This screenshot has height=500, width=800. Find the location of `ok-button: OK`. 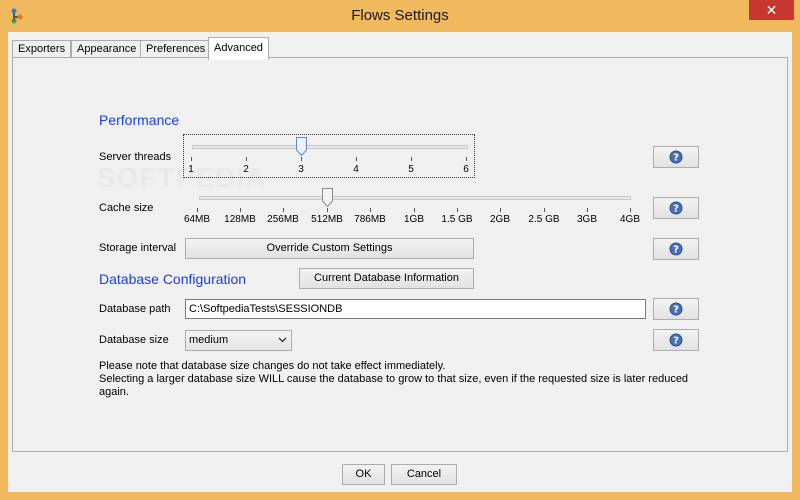

ok-button: OK is located at coordinates (363, 474).